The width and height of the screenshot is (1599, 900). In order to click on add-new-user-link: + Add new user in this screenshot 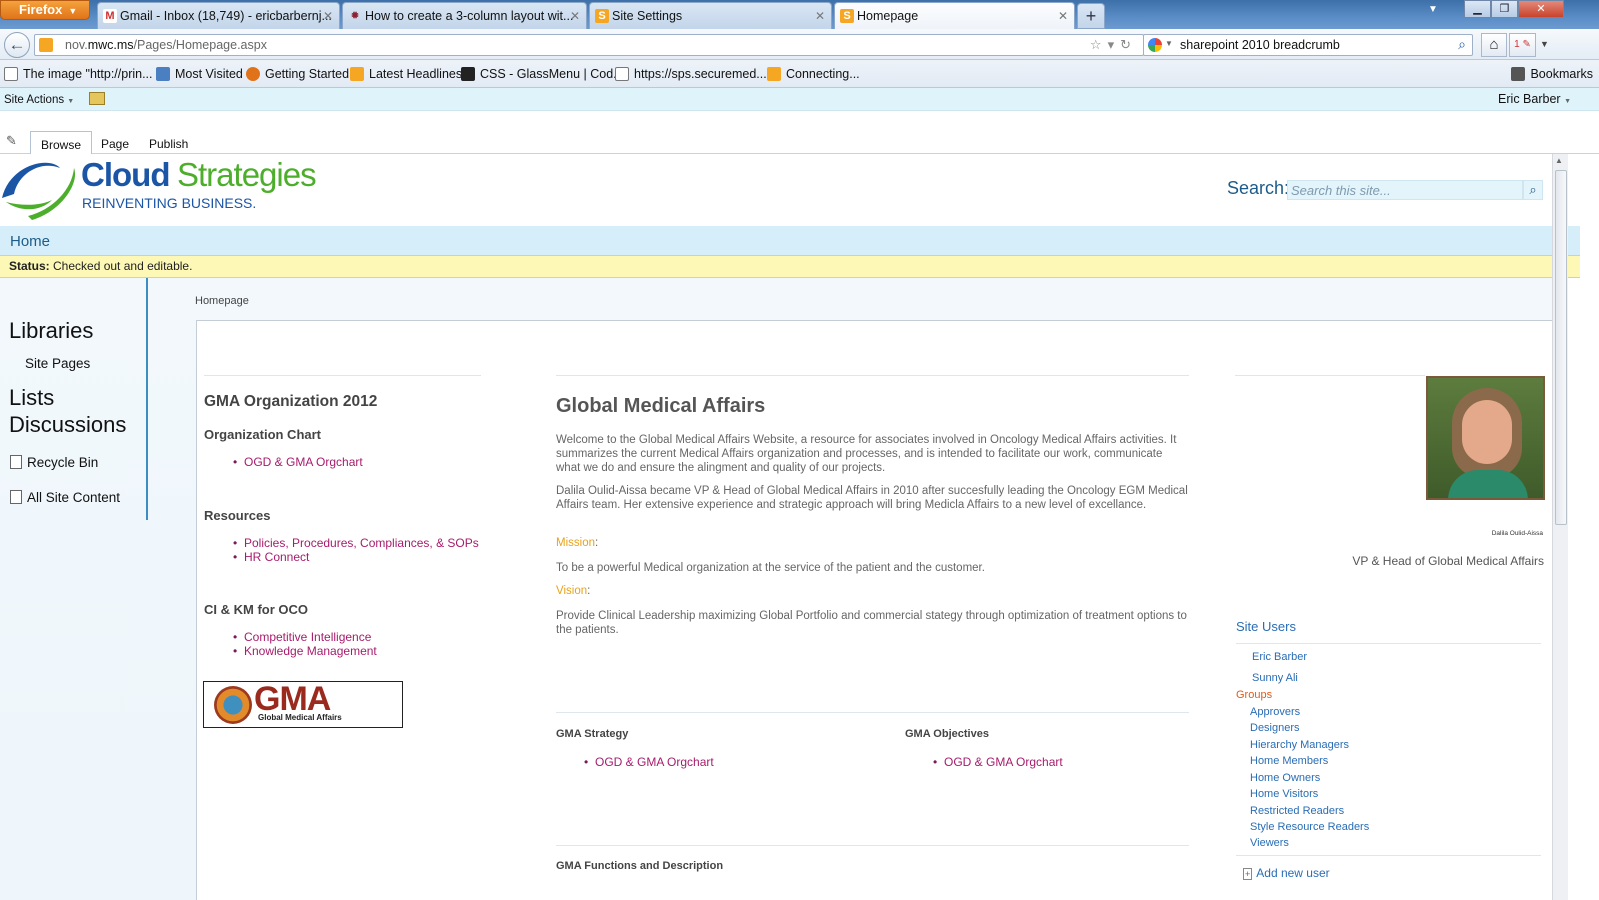, I will do `click(1286, 873)`.